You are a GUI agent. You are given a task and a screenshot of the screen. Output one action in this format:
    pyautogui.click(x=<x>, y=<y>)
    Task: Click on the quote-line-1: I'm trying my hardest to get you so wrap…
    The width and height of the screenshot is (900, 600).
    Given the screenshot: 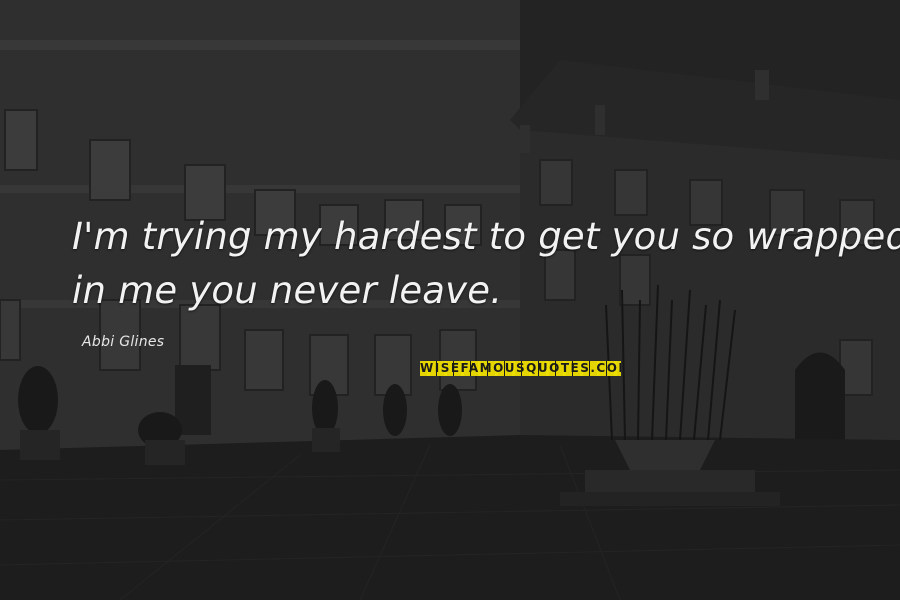 What is the action you would take?
    pyautogui.click(x=486, y=236)
    